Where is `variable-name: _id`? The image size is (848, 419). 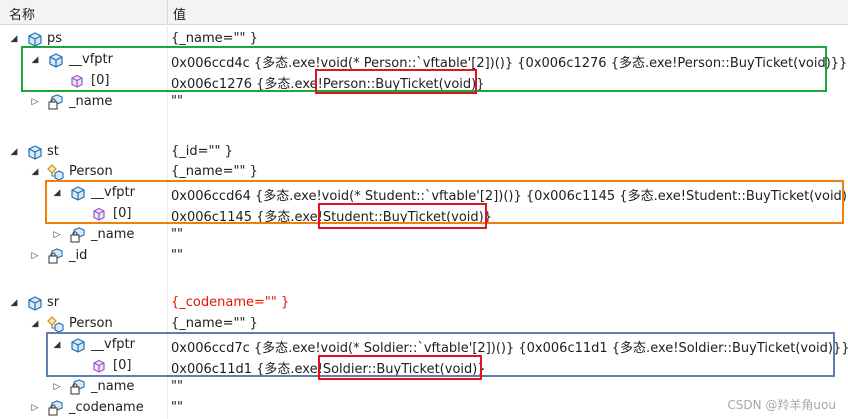 variable-name: _id is located at coordinates (78, 255).